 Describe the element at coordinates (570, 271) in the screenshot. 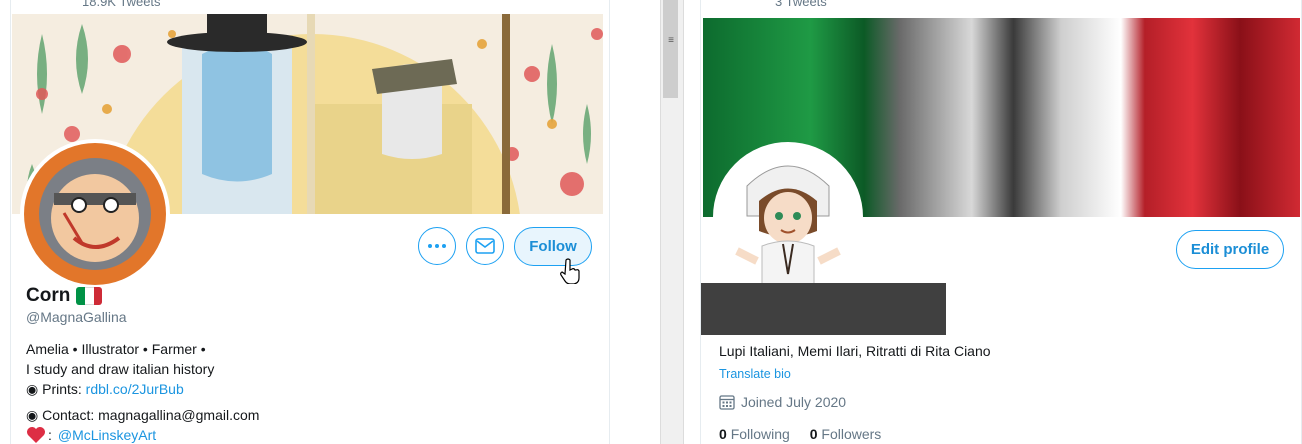

I see `hand-cursor-icon` at that location.